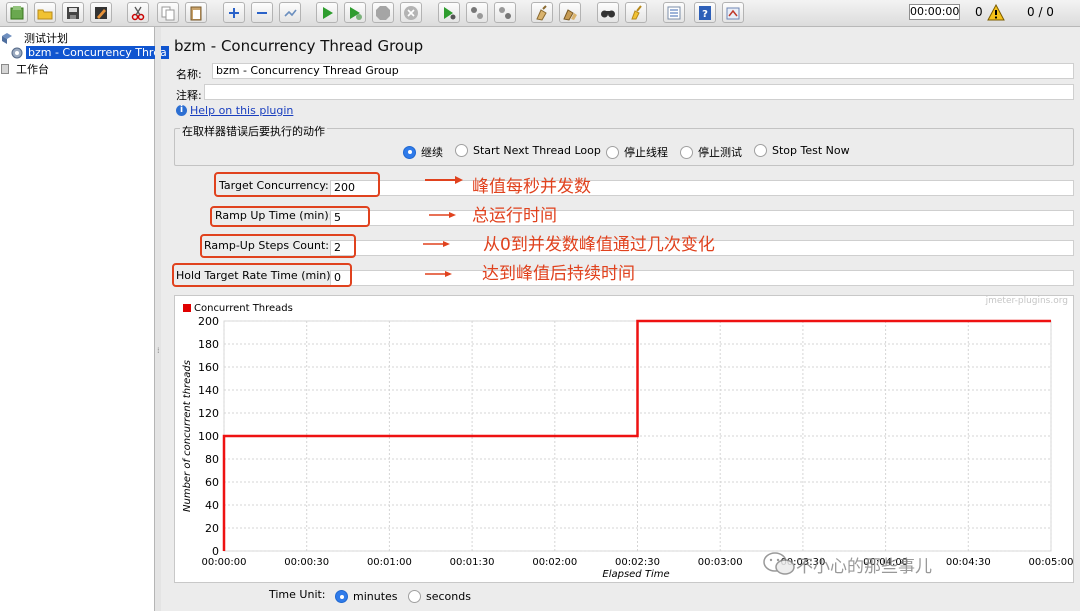 The image size is (1080, 611). I want to click on radio-label: 继续, so click(432, 152).